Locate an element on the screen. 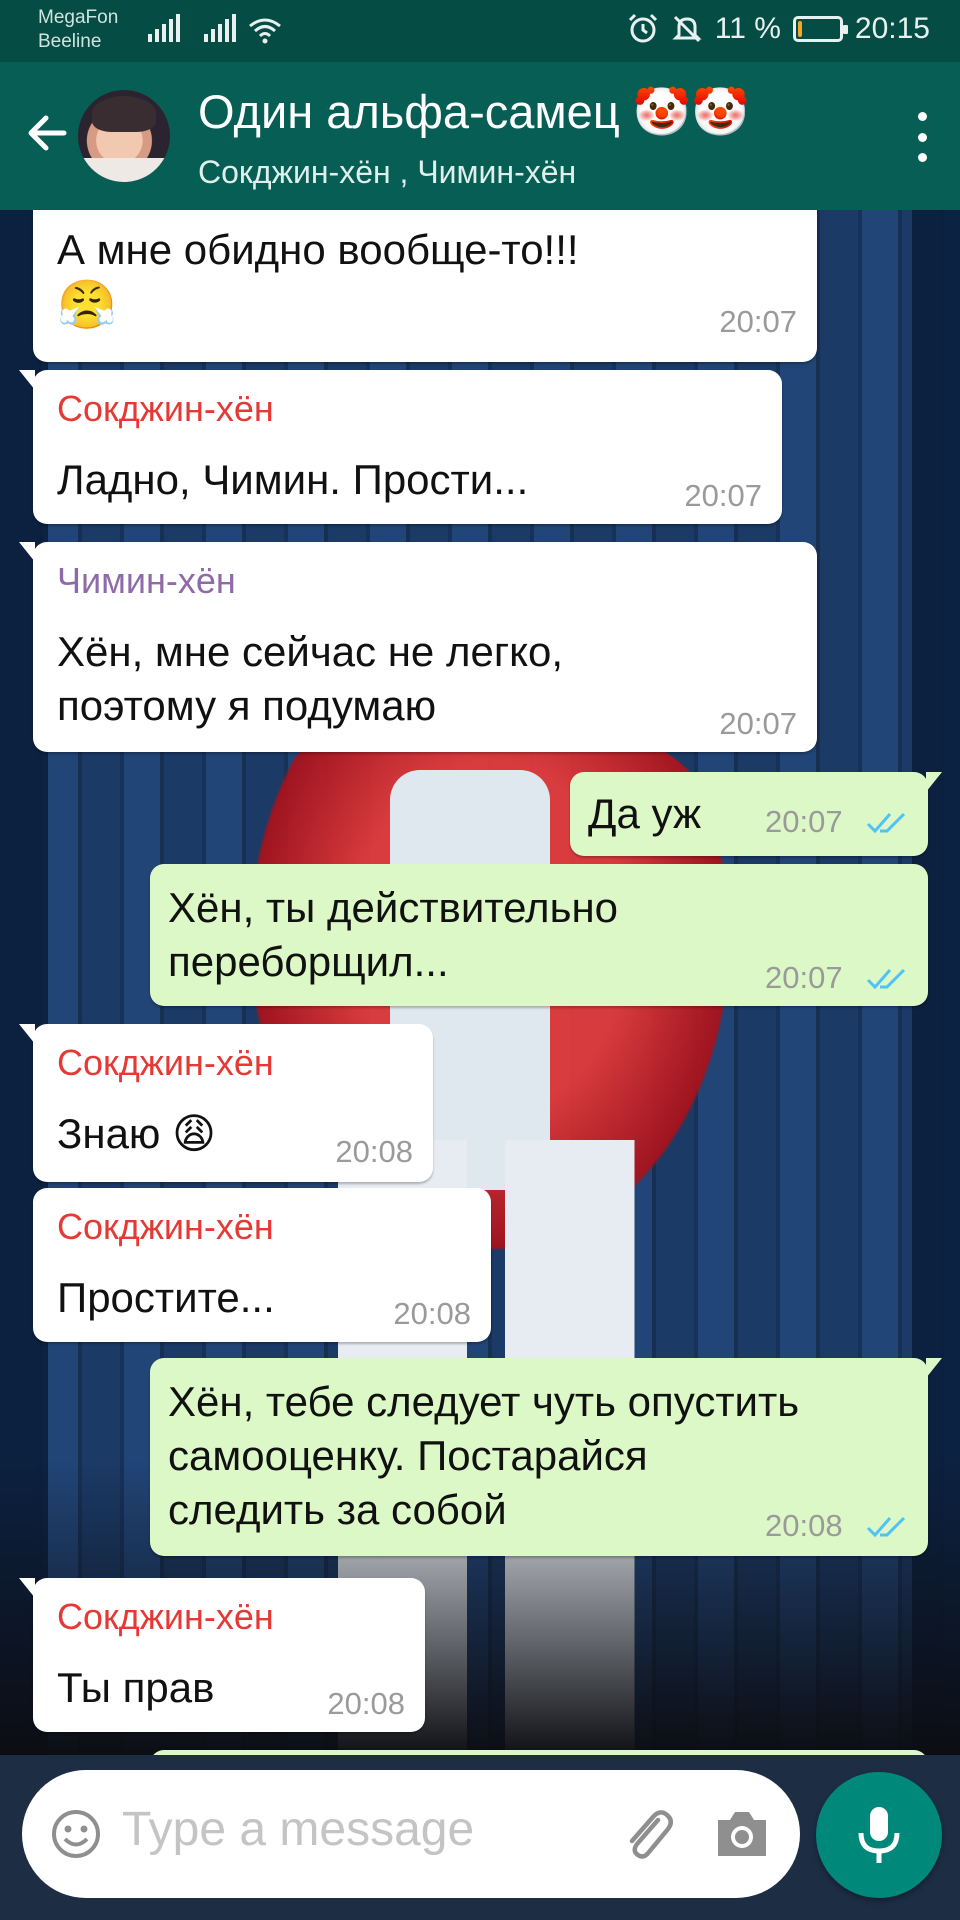 The width and height of the screenshot is (960, 1920). mic-button is located at coordinates (879, 1835).